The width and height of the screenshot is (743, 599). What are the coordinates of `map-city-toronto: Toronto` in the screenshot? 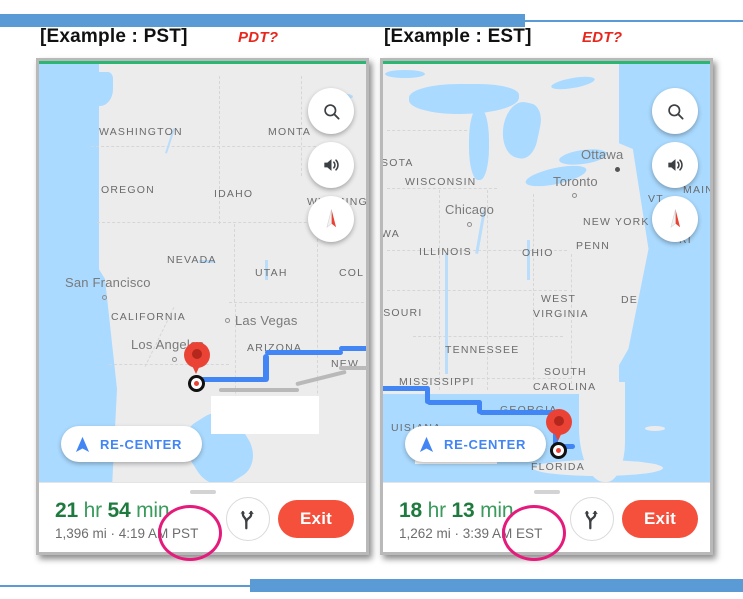 It's located at (575, 181).